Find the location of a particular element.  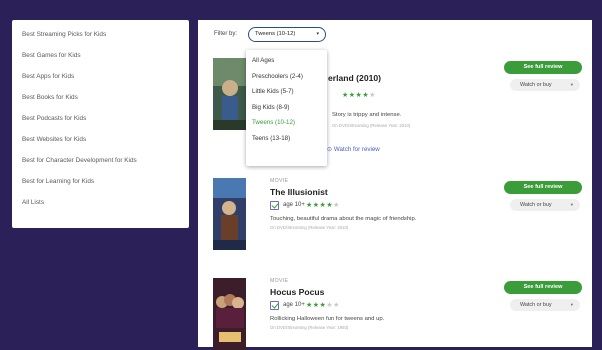

card-2-age: age 10+ is located at coordinates (294, 205).